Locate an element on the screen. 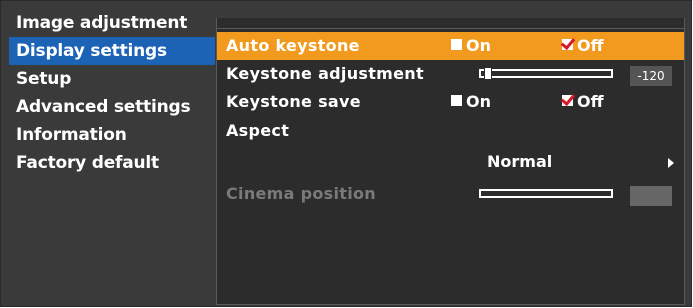 The width and height of the screenshot is (693, 308). cinema-position-value is located at coordinates (651, 196).